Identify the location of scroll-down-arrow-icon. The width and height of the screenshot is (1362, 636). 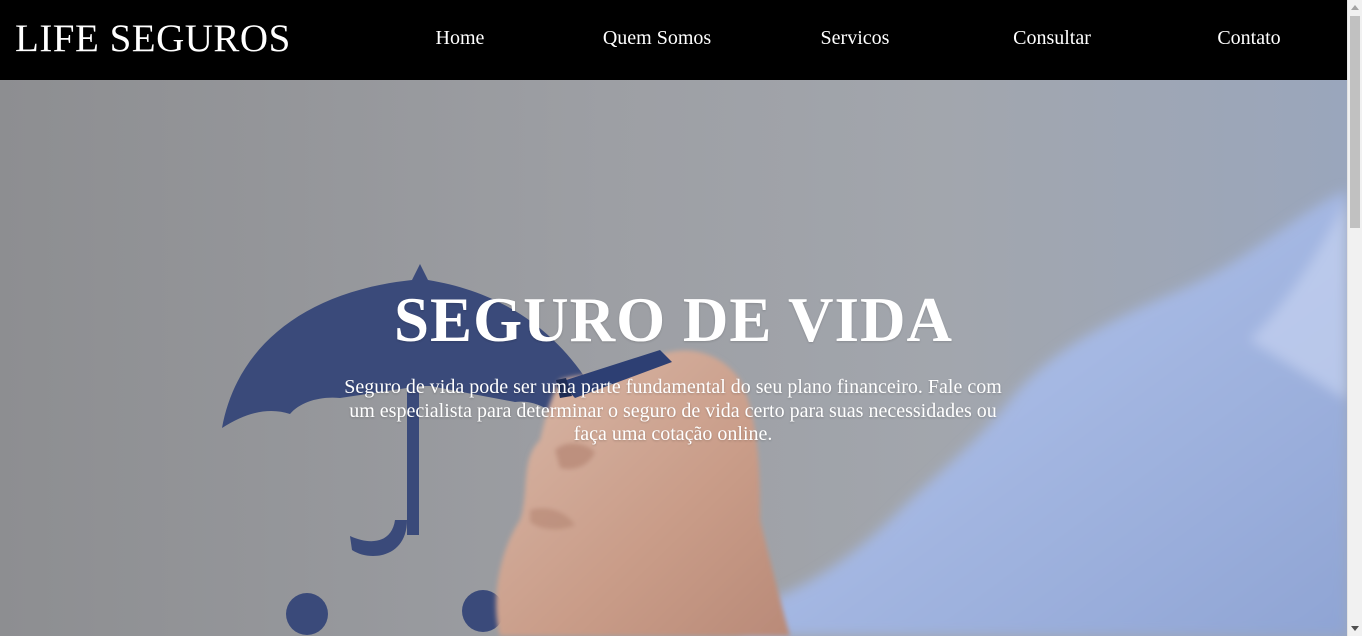
(1355, 628).